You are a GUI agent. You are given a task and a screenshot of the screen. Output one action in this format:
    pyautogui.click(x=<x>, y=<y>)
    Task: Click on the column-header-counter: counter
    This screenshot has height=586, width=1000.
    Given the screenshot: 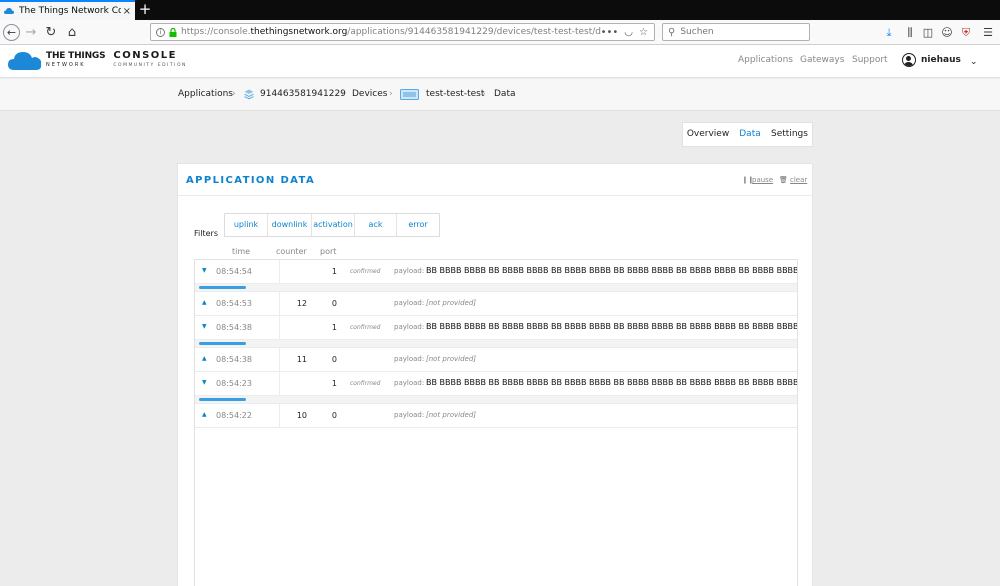 What is the action you would take?
    pyautogui.click(x=291, y=251)
    